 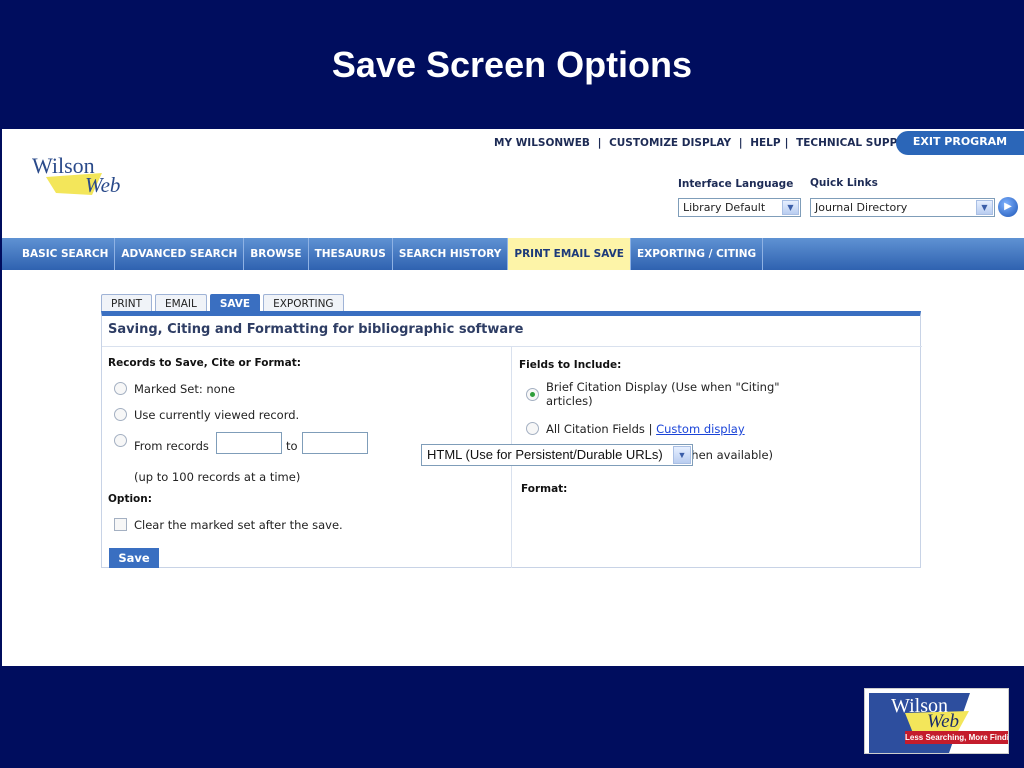 What do you see at coordinates (66, 254) in the screenshot?
I see `tab-basic-search: BASIC SEARCH` at bounding box center [66, 254].